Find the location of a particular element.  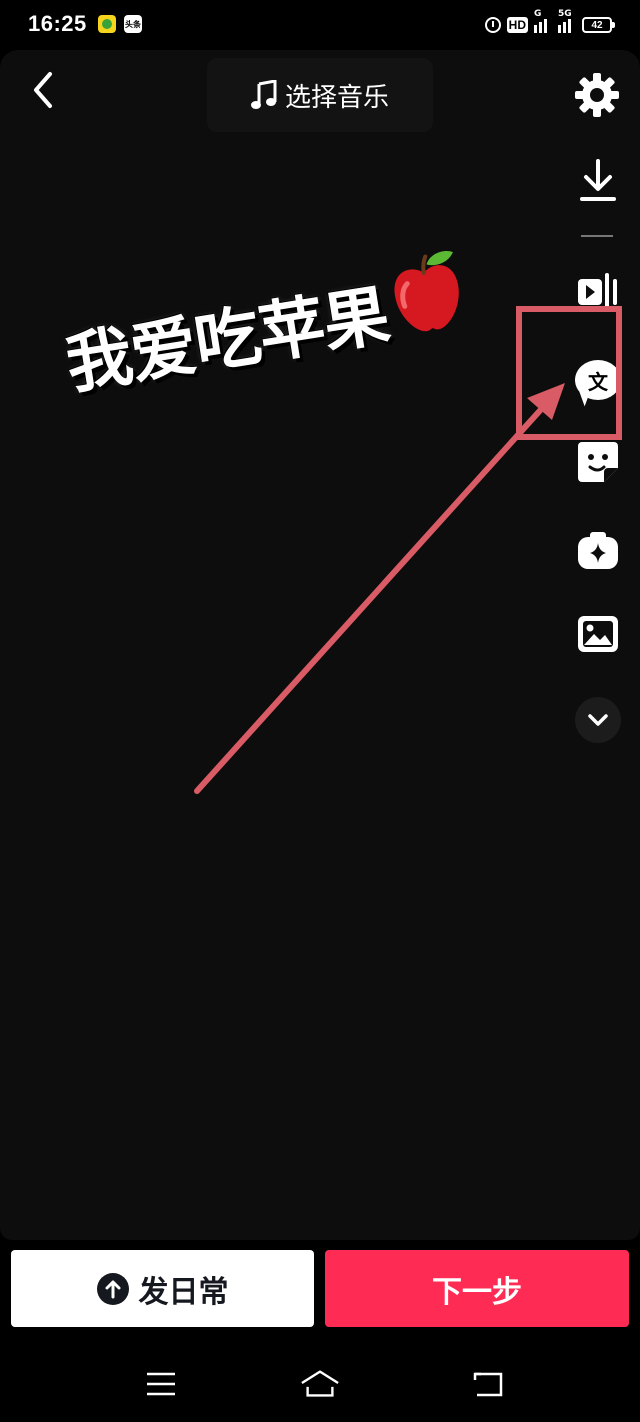

status-time: 16:25 is located at coordinates (57, 23).